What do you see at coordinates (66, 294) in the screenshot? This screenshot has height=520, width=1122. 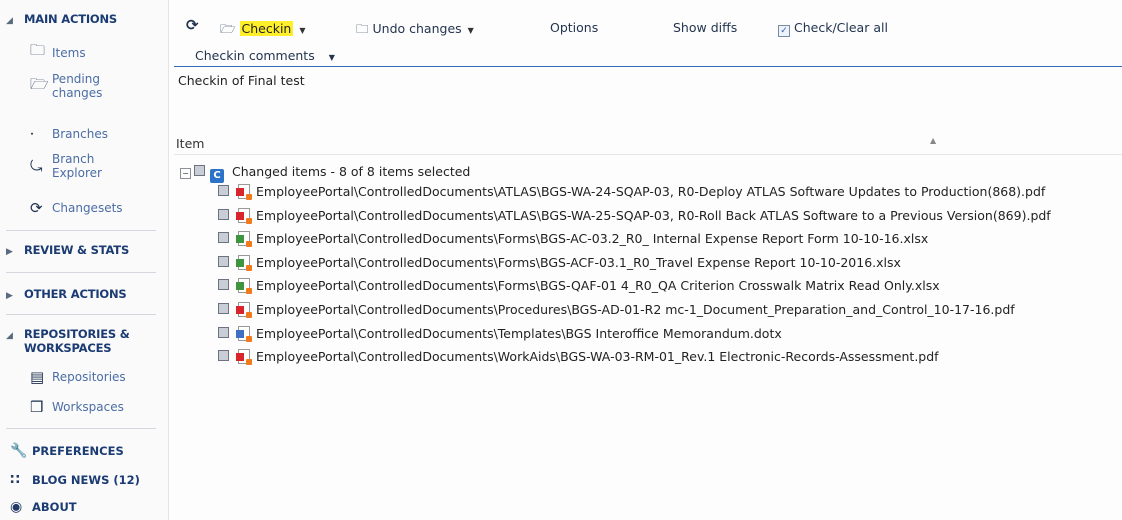 I see `section-other-actions: ▶ OTHER ACTIONS` at bounding box center [66, 294].